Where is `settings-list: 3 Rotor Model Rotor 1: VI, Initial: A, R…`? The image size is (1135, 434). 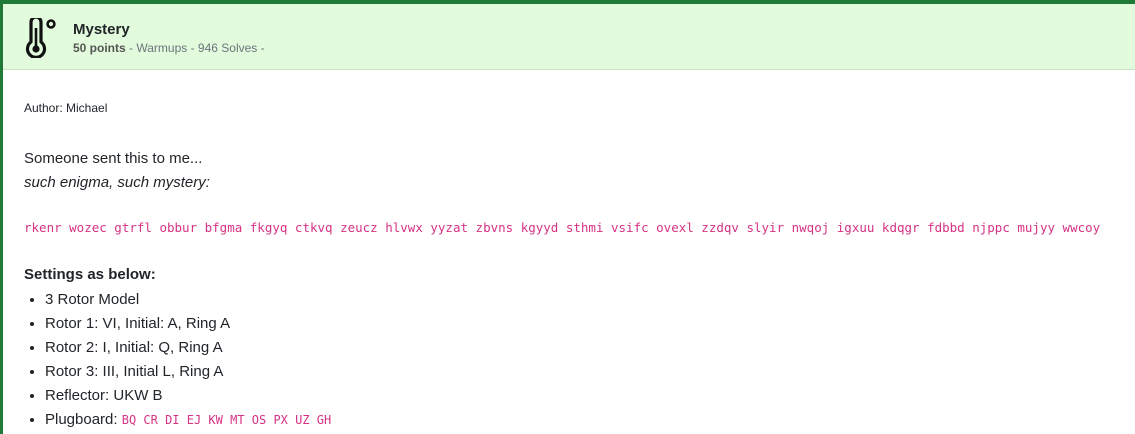
settings-list: 3 Rotor Model Rotor 1: VI, Initial: A, R… is located at coordinates (177, 360).